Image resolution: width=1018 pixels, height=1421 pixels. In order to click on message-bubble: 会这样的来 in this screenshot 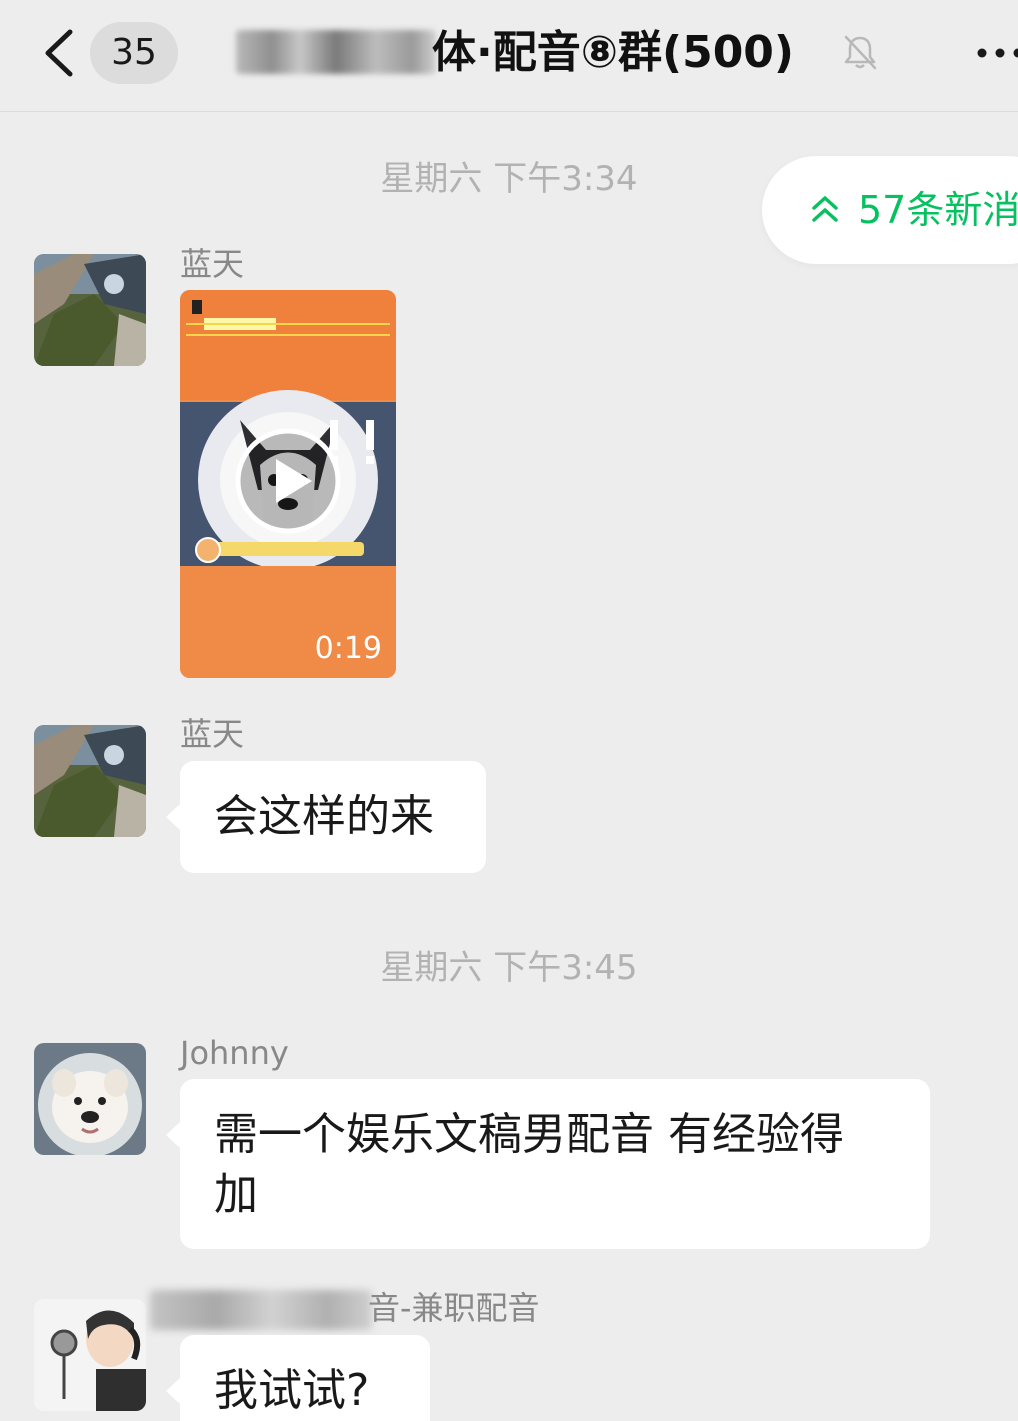, I will do `click(326, 817)`.